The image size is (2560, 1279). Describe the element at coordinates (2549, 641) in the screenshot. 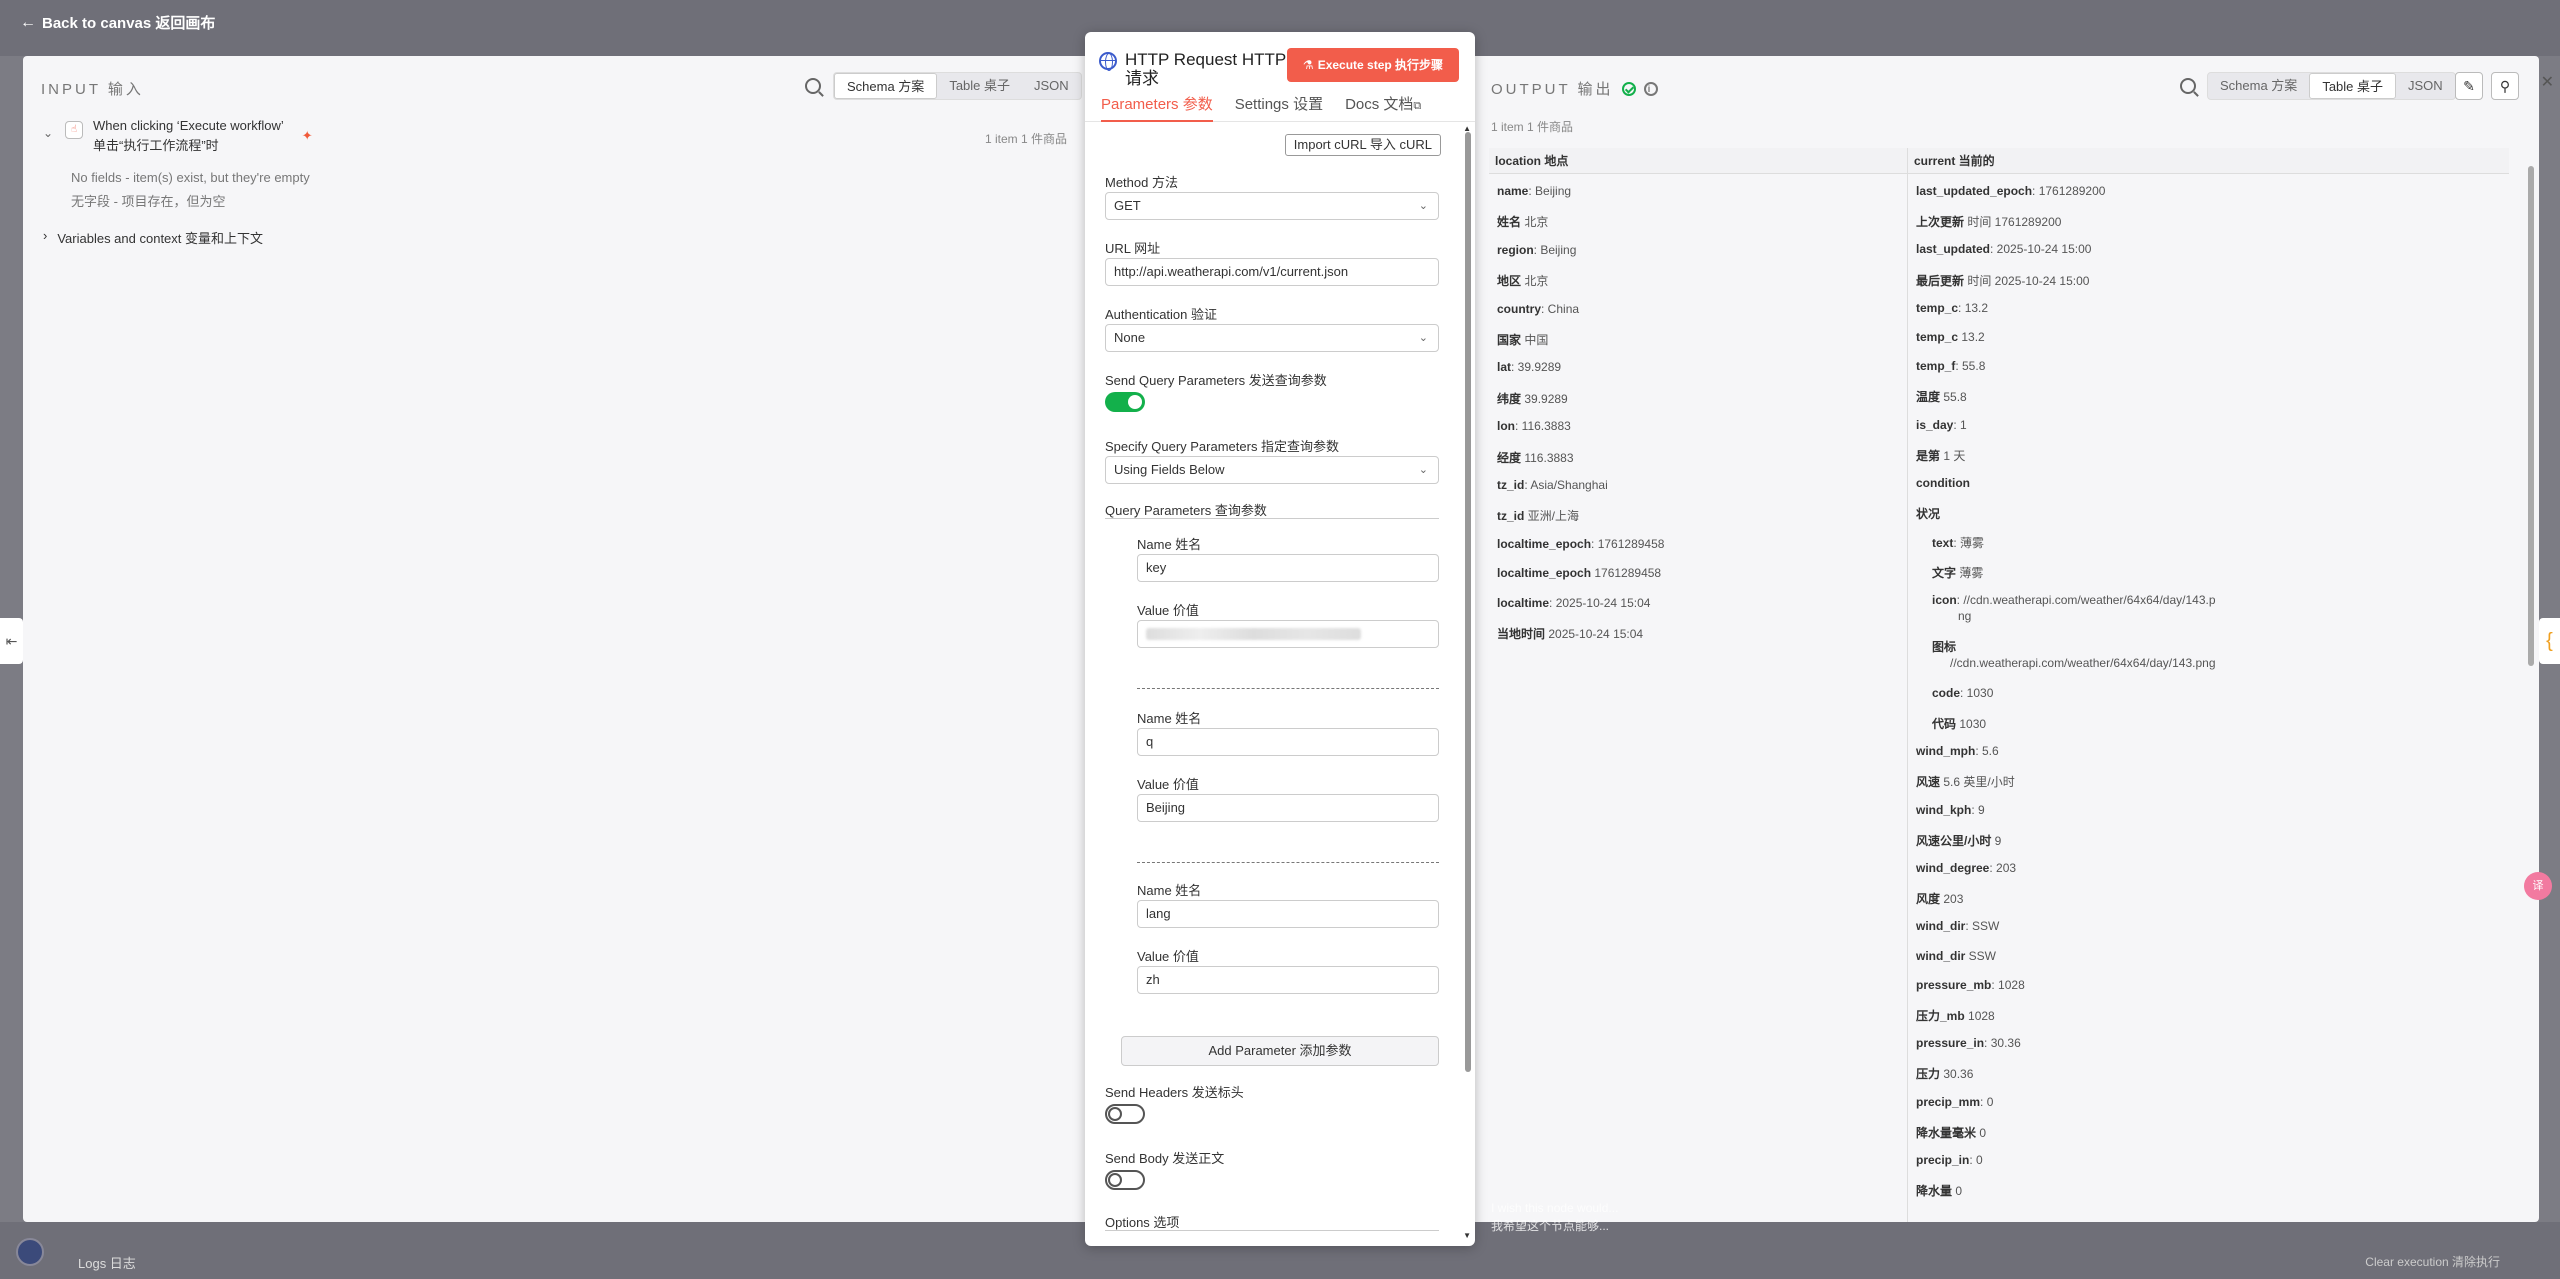

I see `expression-tab: {` at that location.